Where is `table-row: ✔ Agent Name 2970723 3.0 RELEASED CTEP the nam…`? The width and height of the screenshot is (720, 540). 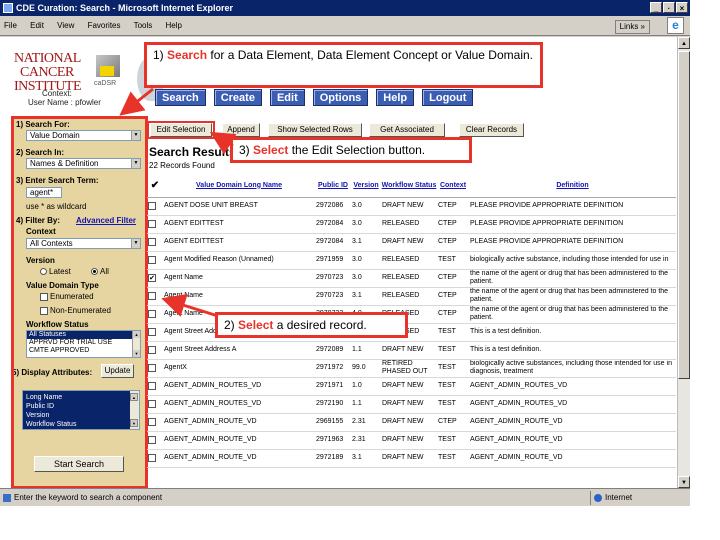 table-row: ✔ Agent Name 2970723 3.0 RELEASED CTEP the nam… is located at coordinates (411, 278).